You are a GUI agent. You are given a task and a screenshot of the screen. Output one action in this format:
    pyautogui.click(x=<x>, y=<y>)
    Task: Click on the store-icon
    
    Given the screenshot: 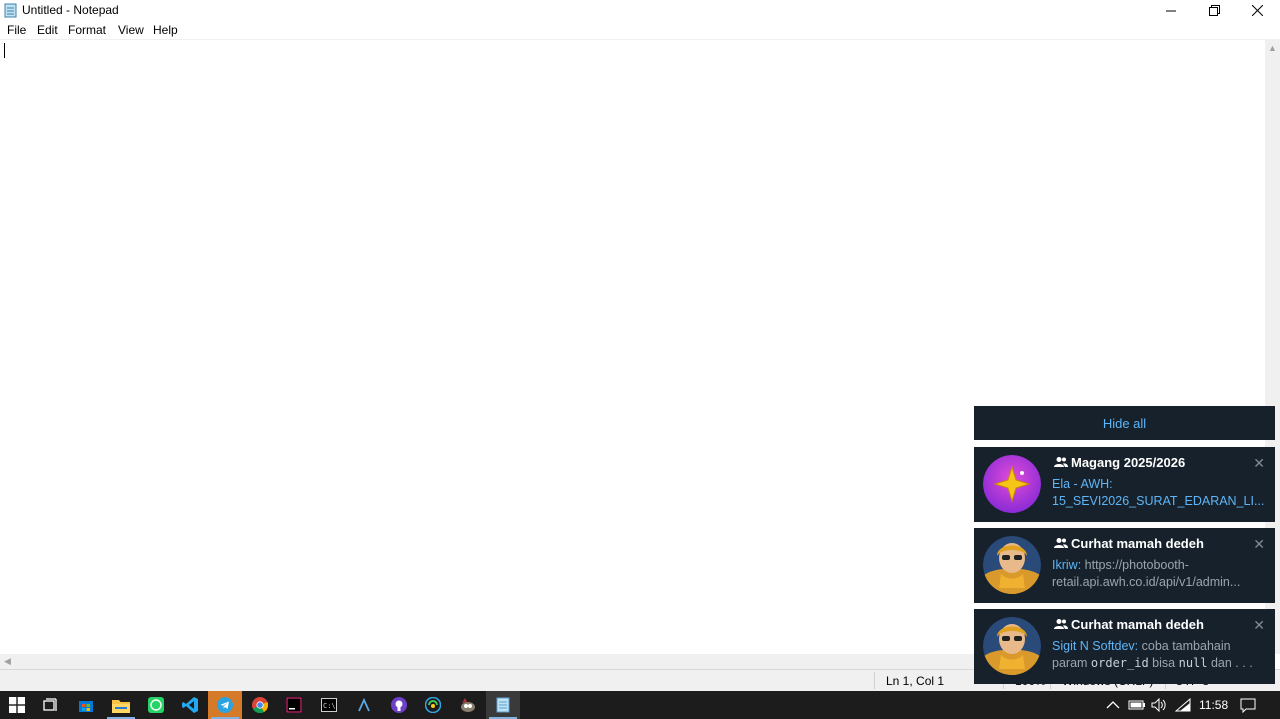 What is the action you would take?
    pyautogui.click(x=86, y=706)
    